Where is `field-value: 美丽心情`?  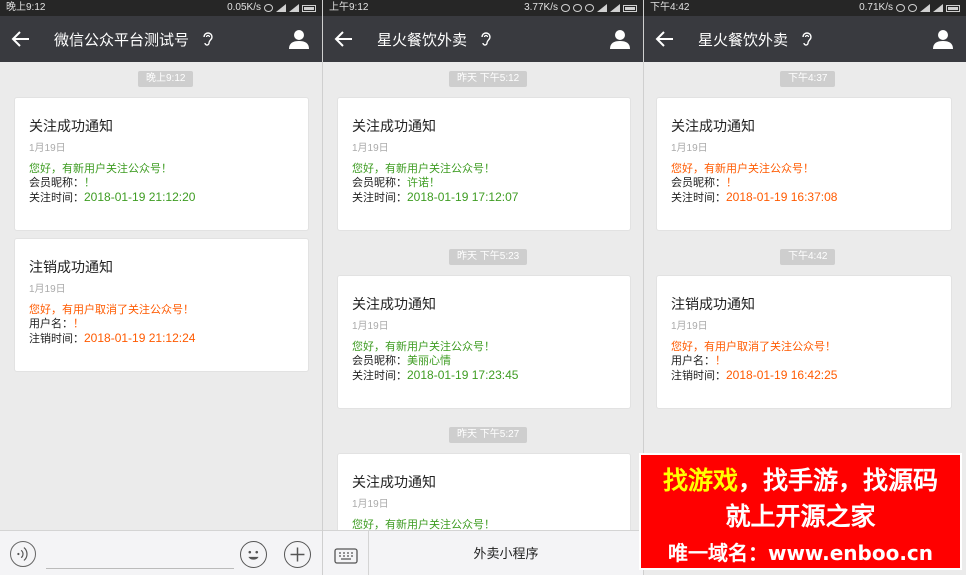 field-value: 美丽心情 is located at coordinates (429, 361).